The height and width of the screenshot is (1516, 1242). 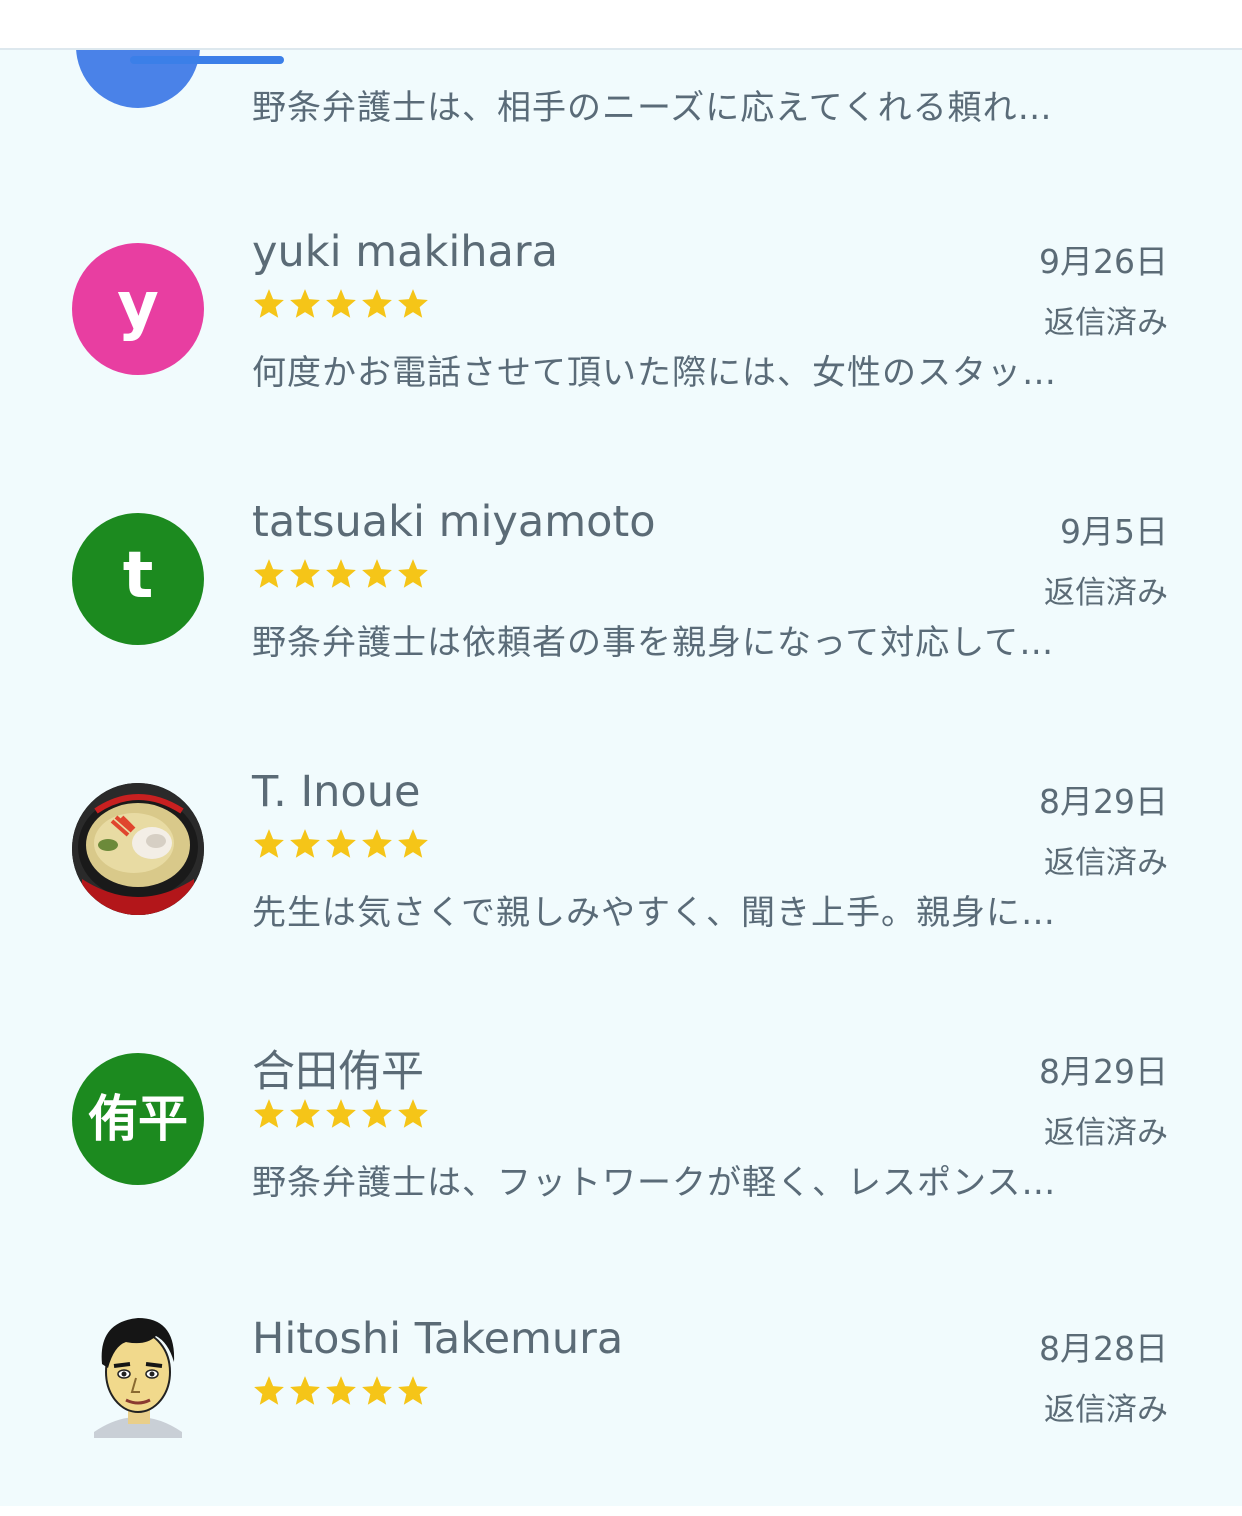 I want to click on avatar-letter: y, so click(x=138, y=306).